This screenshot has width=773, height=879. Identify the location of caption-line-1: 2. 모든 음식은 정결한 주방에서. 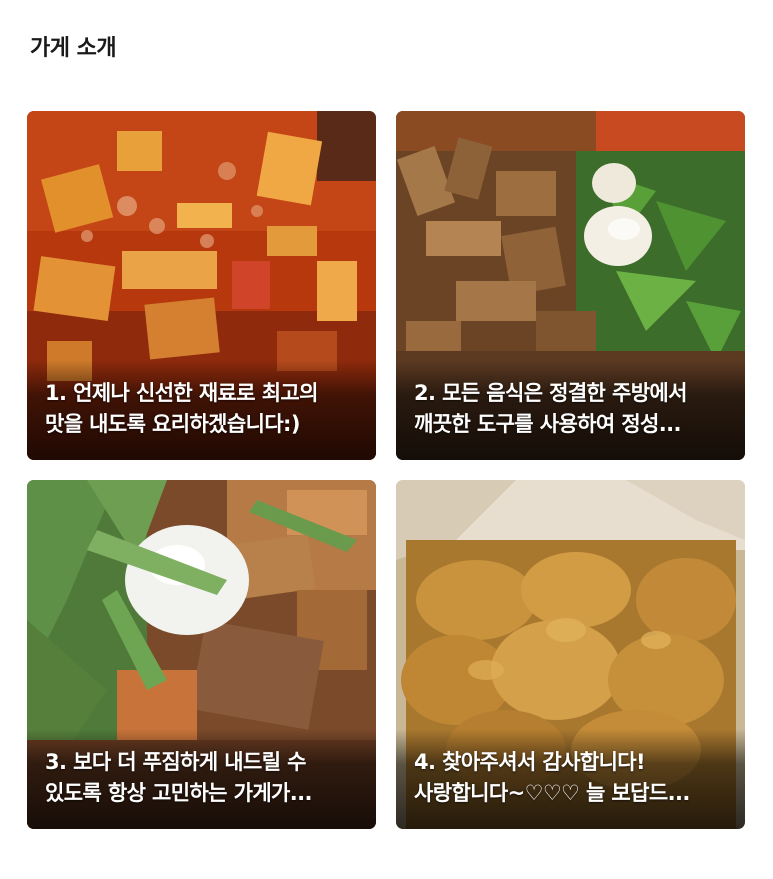
(550, 393).